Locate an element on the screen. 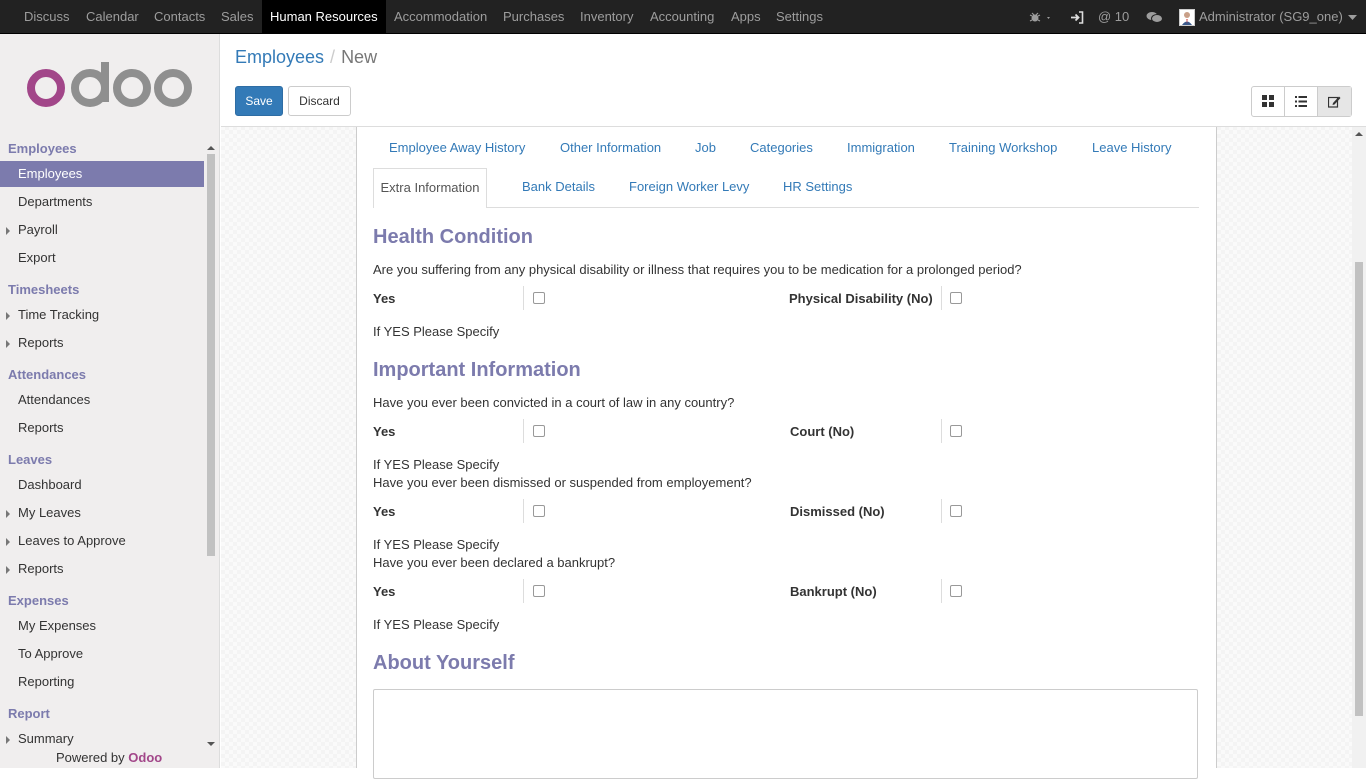 This screenshot has width=1366, height=779. odoo-link: Odoo is located at coordinates (145, 757).